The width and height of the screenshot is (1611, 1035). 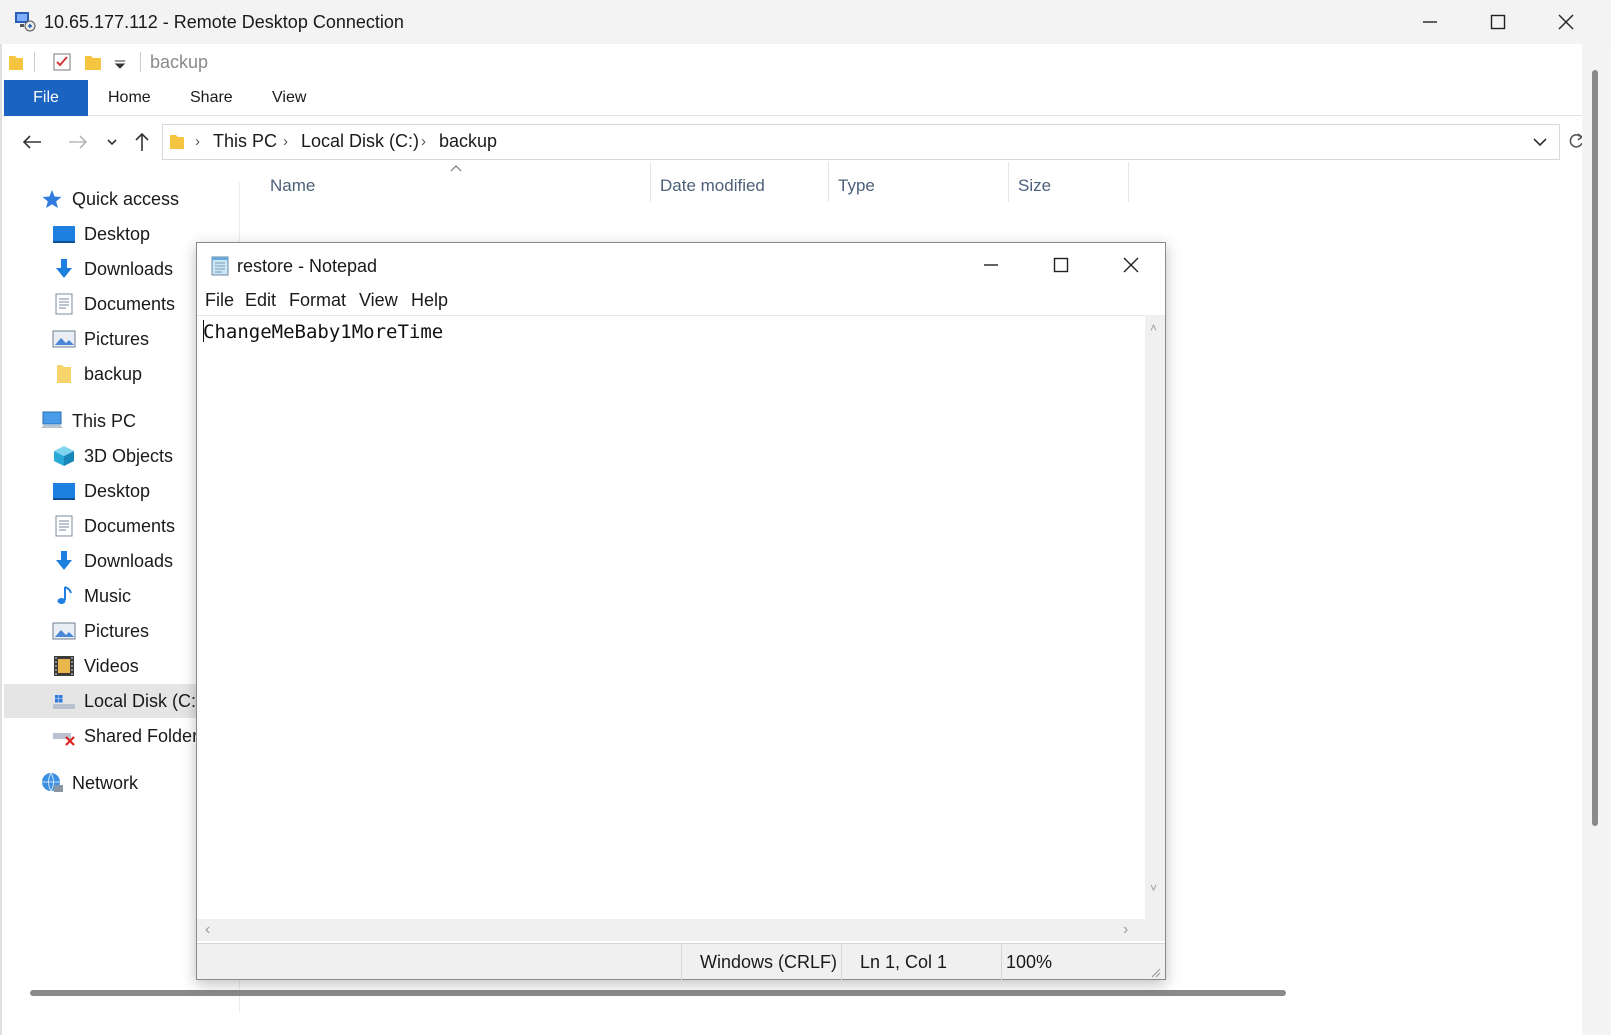 I want to click on forward-button, so click(x=78, y=142).